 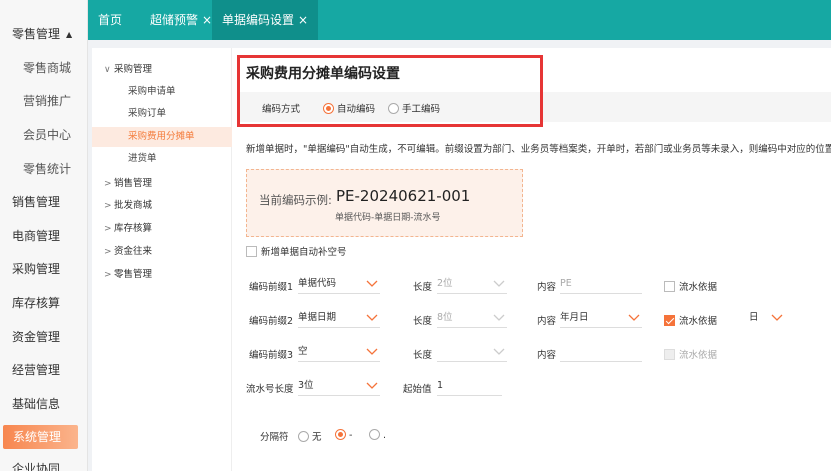 I want to click on prefix2-content-label: 内容, so click(x=547, y=321).